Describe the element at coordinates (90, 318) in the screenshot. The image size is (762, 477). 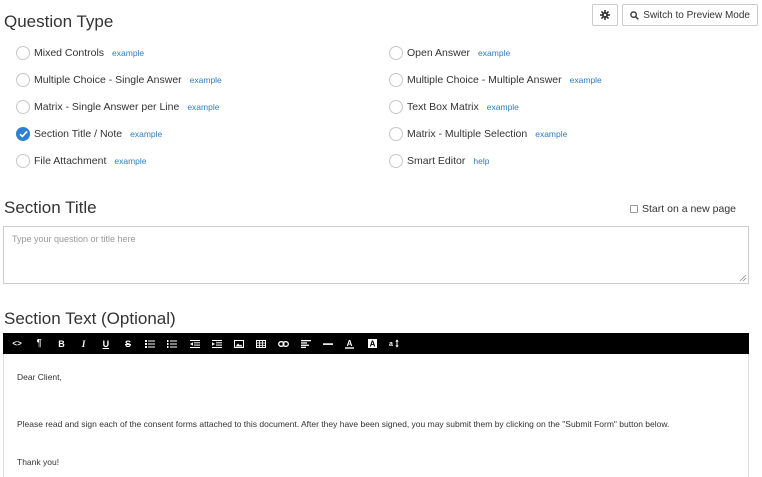
I see `section-text-heading: Section Text (Optional)` at that location.